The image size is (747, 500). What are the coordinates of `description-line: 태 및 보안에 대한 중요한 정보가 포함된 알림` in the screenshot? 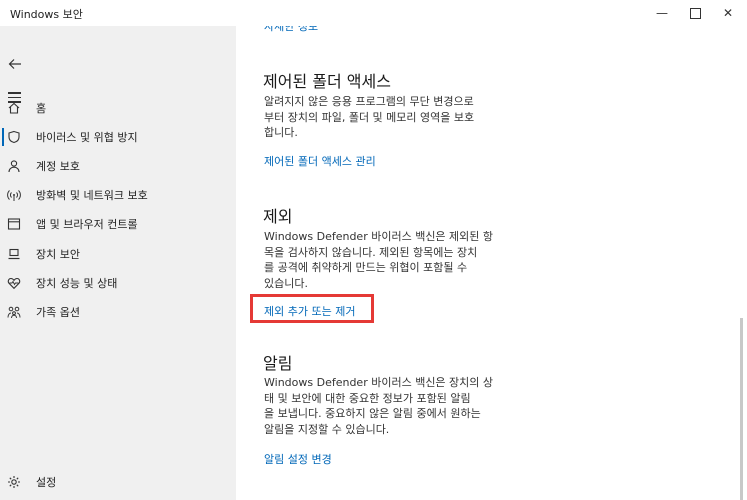 It's located at (367, 398).